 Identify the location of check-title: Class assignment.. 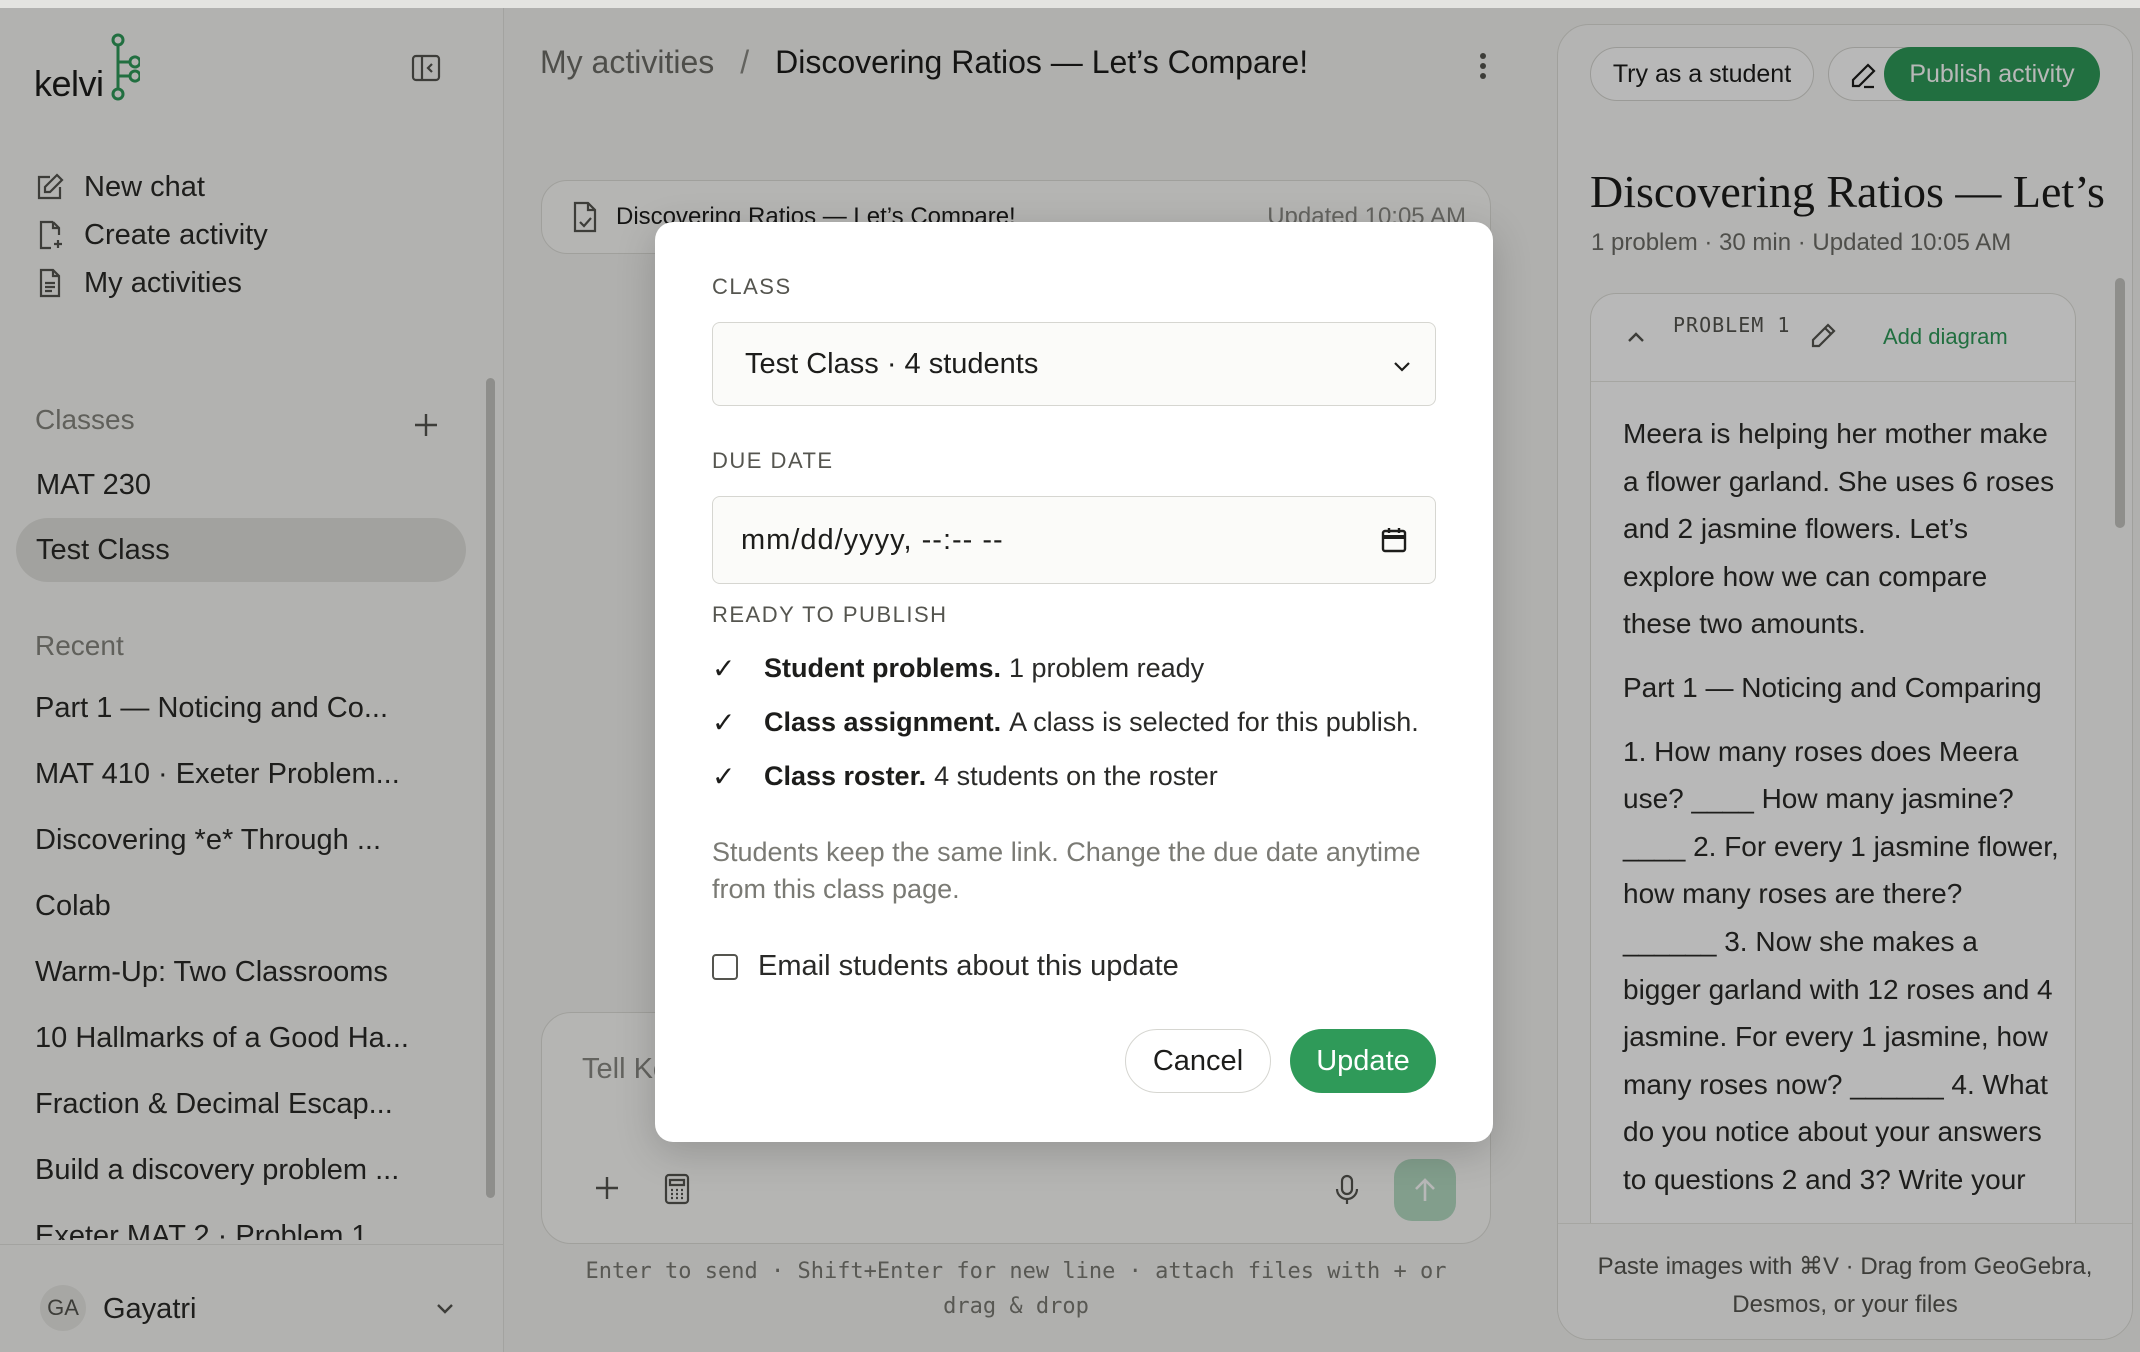
(883, 722).